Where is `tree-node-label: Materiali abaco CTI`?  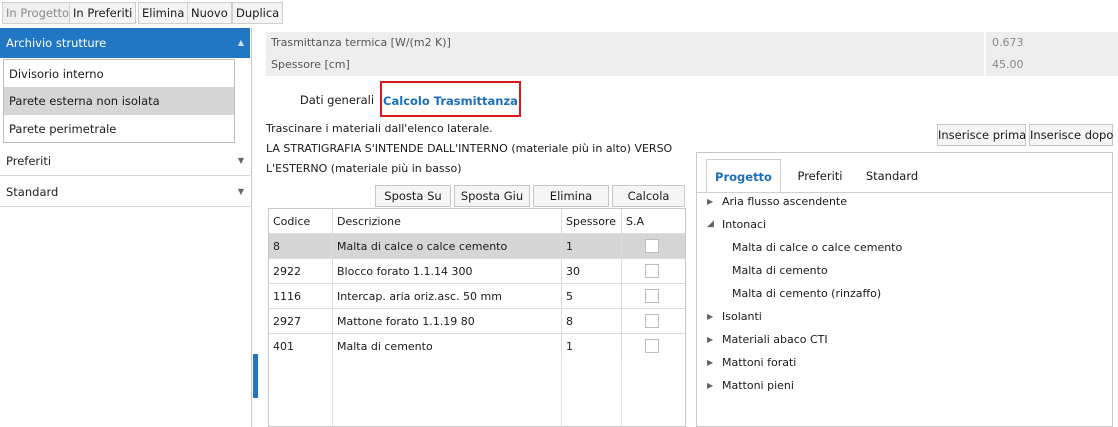 tree-node-label: Materiali abaco CTI is located at coordinates (775, 339).